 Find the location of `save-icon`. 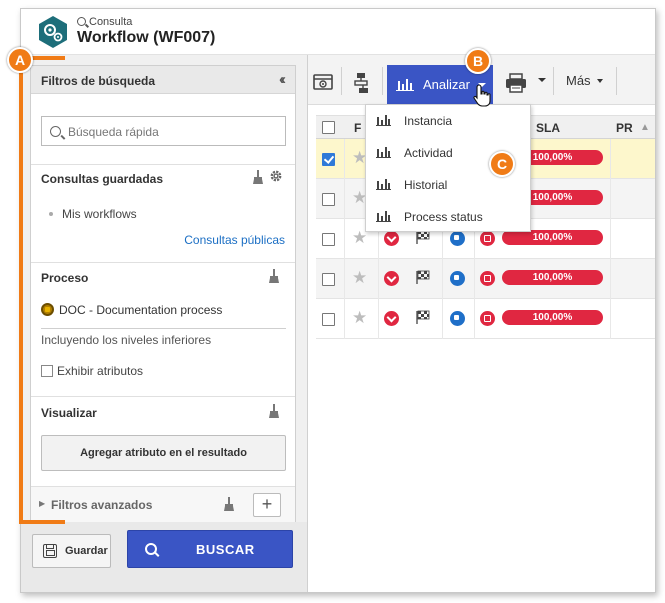

save-icon is located at coordinates (50, 551).